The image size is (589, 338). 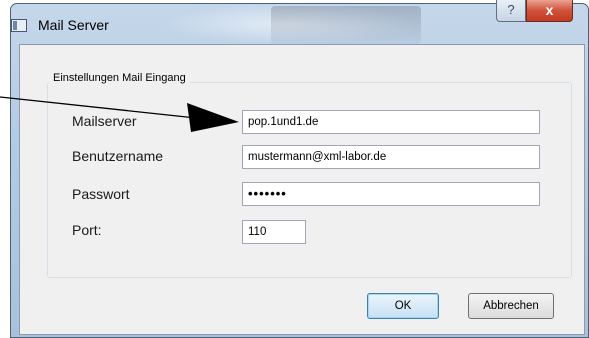 I want to click on arrow-line, so click(x=98, y=107).